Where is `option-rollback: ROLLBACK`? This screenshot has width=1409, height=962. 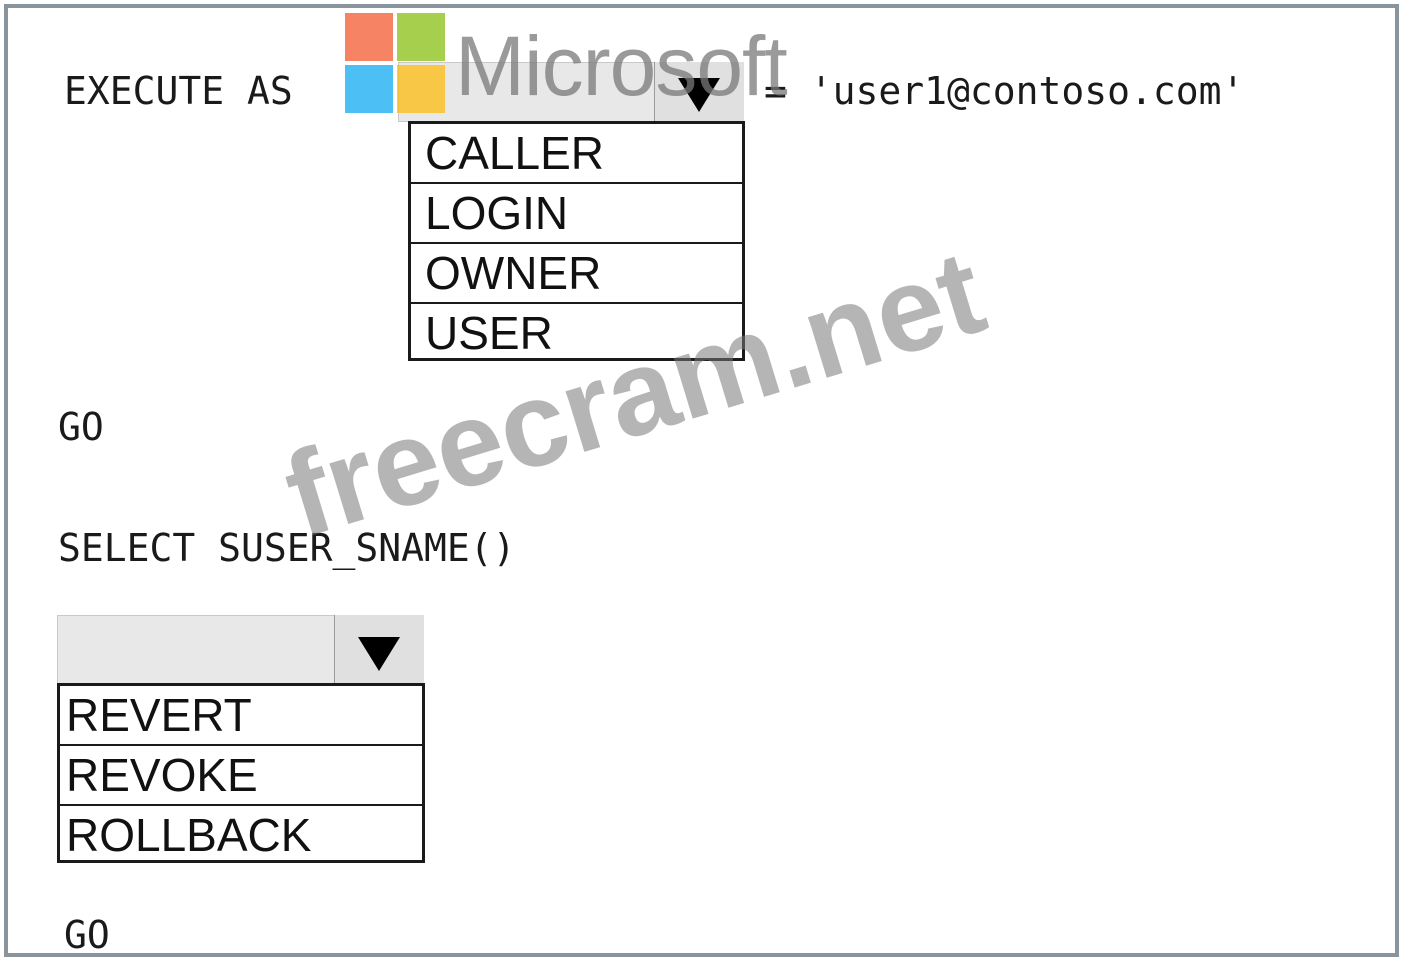
option-rollback: ROLLBACK is located at coordinates (241, 836).